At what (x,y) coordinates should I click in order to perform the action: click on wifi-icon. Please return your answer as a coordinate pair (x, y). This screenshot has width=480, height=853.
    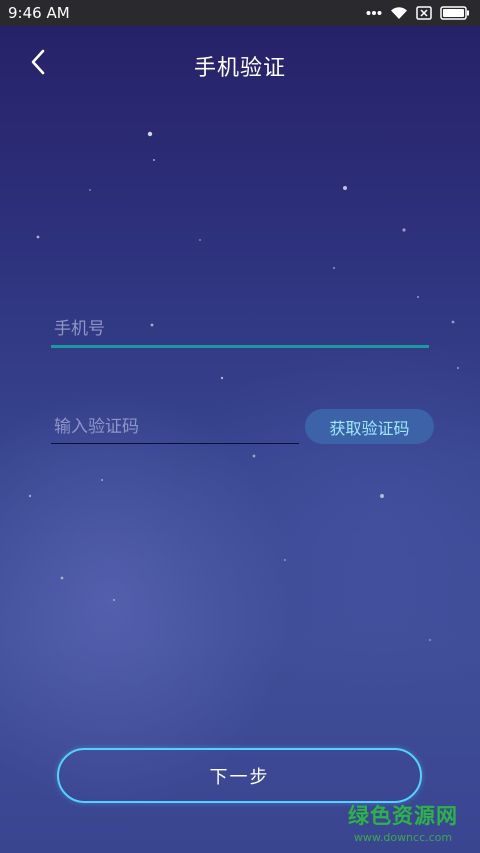
    Looking at the image, I should click on (399, 13).